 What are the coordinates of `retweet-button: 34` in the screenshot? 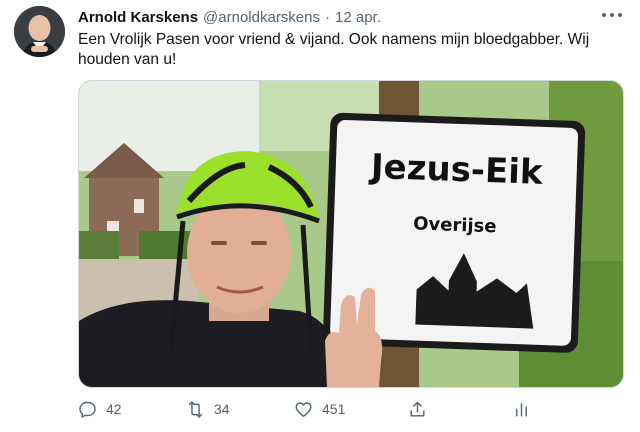 It's located at (208, 409).